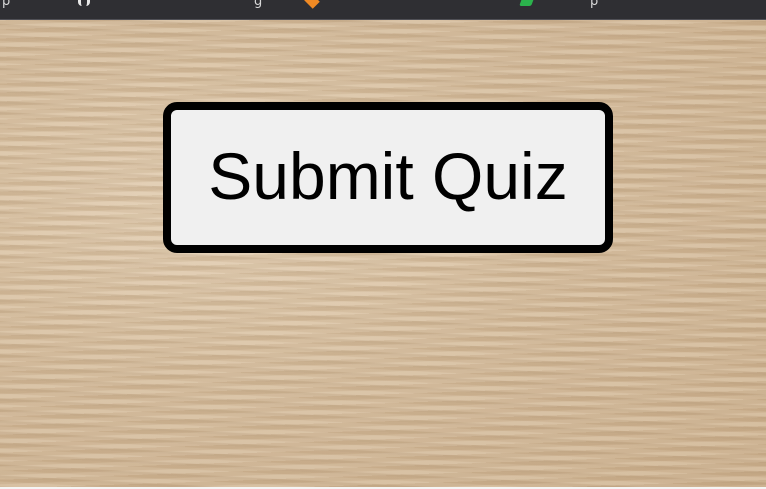 This screenshot has height=489, width=766. Describe the element at coordinates (527, 3) in the screenshot. I see `green-tag-icon` at that location.